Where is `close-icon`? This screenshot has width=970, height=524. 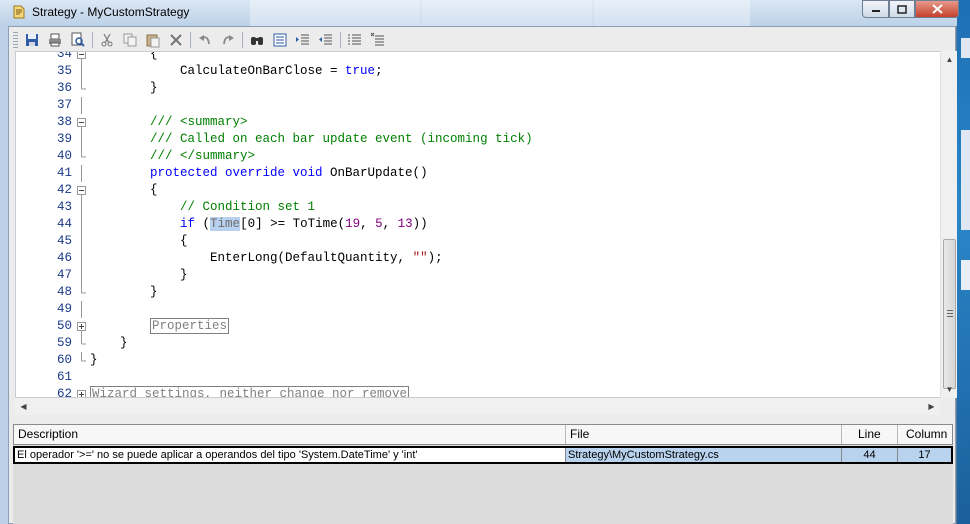
close-icon is located at coordinates (937, 9).